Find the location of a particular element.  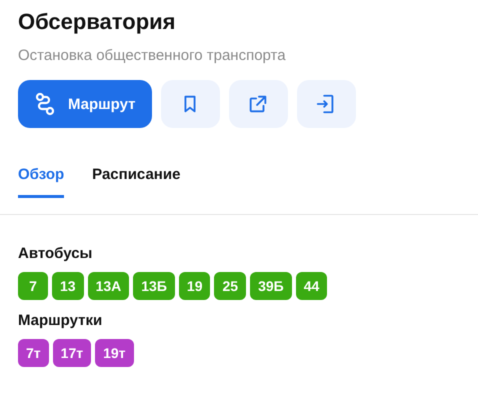

route-number-badge: 13А is located at coordinates (109, 286).